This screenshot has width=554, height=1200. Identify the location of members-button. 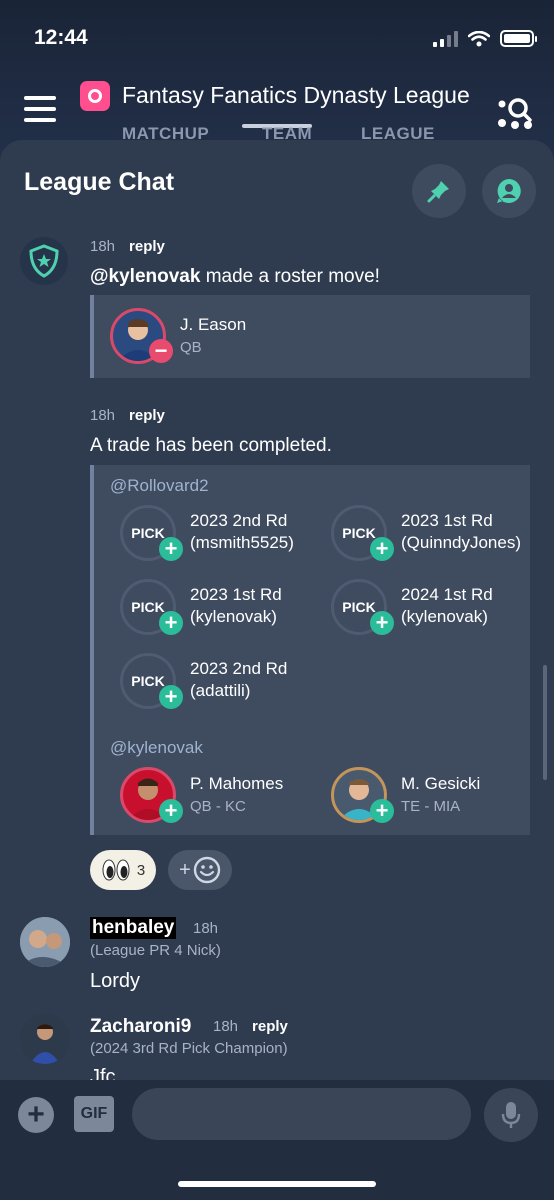
(509, 191).